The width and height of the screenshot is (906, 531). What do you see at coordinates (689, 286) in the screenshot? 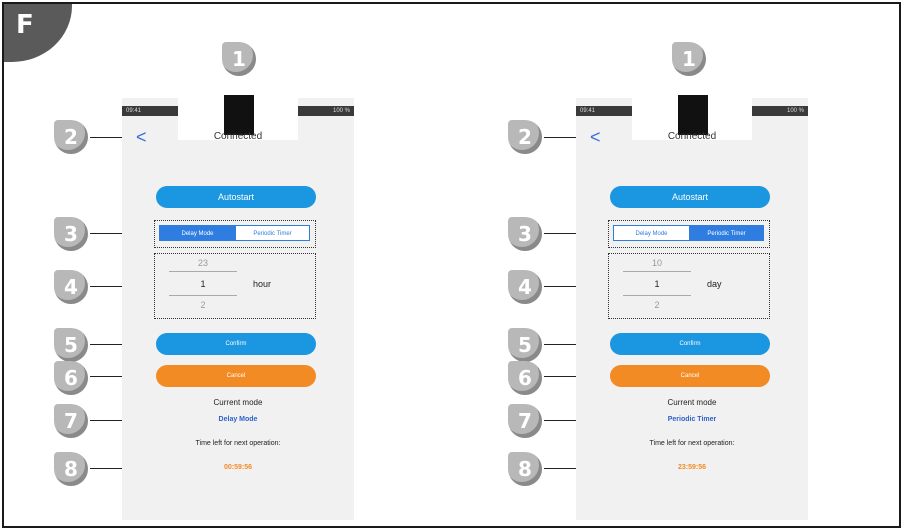
I see `duration-picker: 10 1 2 day` at bounding box center [689, 286].